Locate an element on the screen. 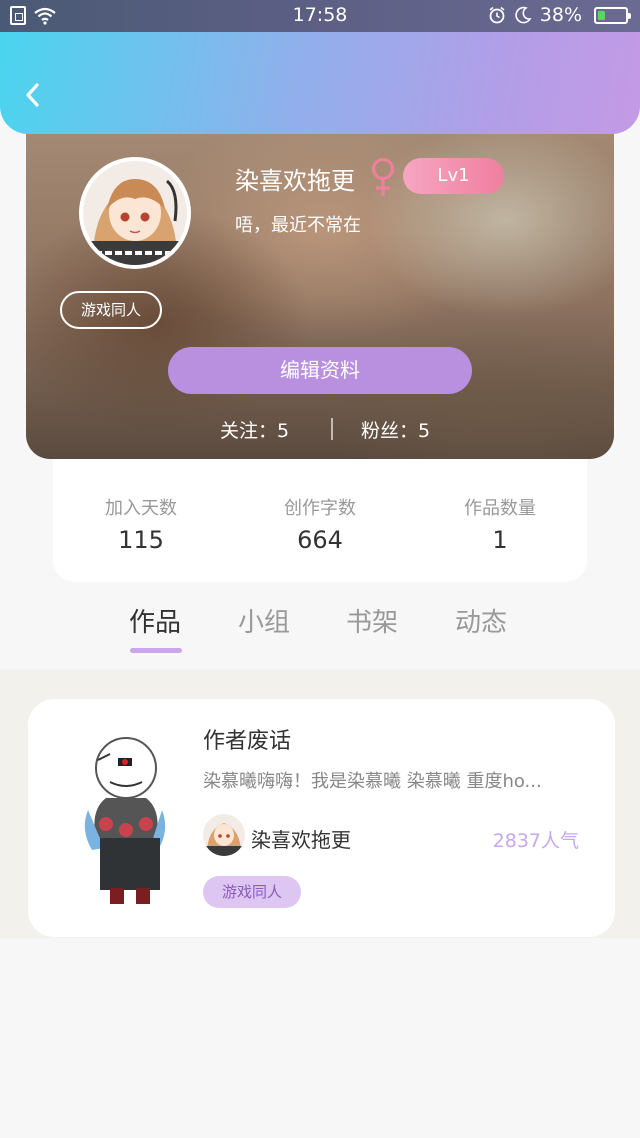 This screenshot has height=1138, width=640. tab-works: 作品 is located at coordinates (155, 620).